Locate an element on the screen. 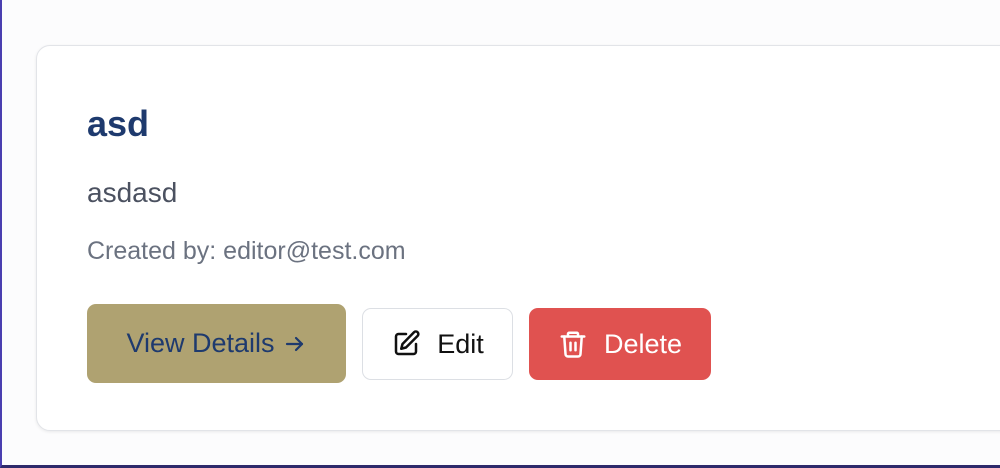 The height and width of the screenshot is (468, 1000). arrow-right-icon is located at coordinates (295, 344).